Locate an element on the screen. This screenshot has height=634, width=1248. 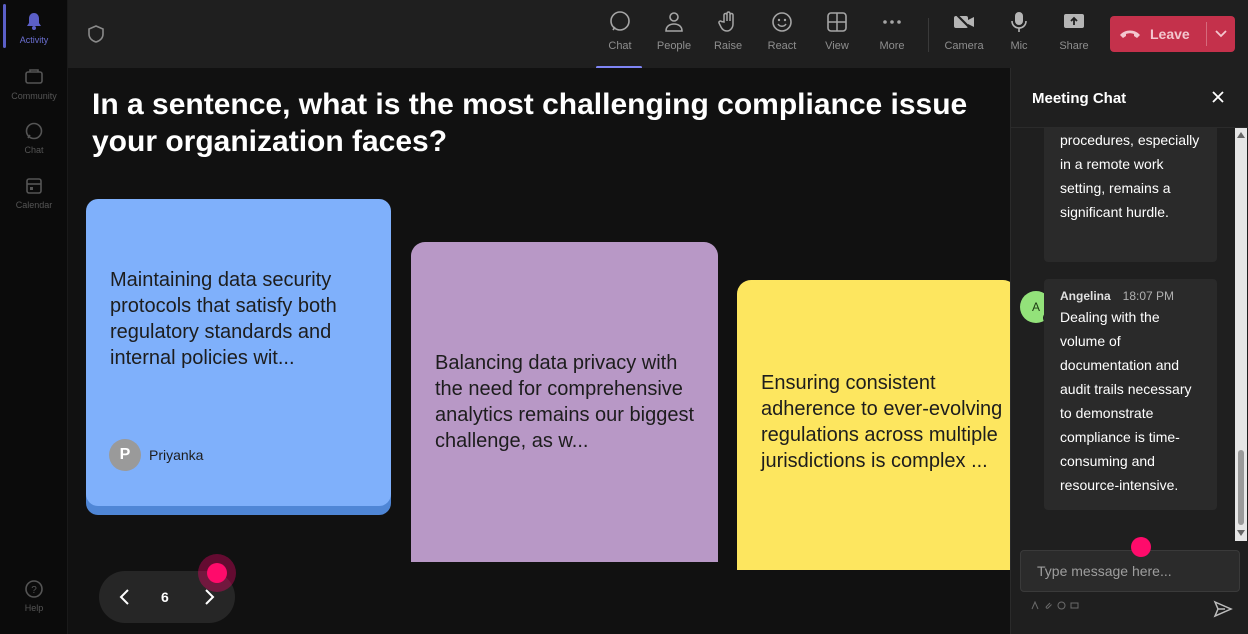
rail-item-chat: Chat is located at coordinates (34, 137).